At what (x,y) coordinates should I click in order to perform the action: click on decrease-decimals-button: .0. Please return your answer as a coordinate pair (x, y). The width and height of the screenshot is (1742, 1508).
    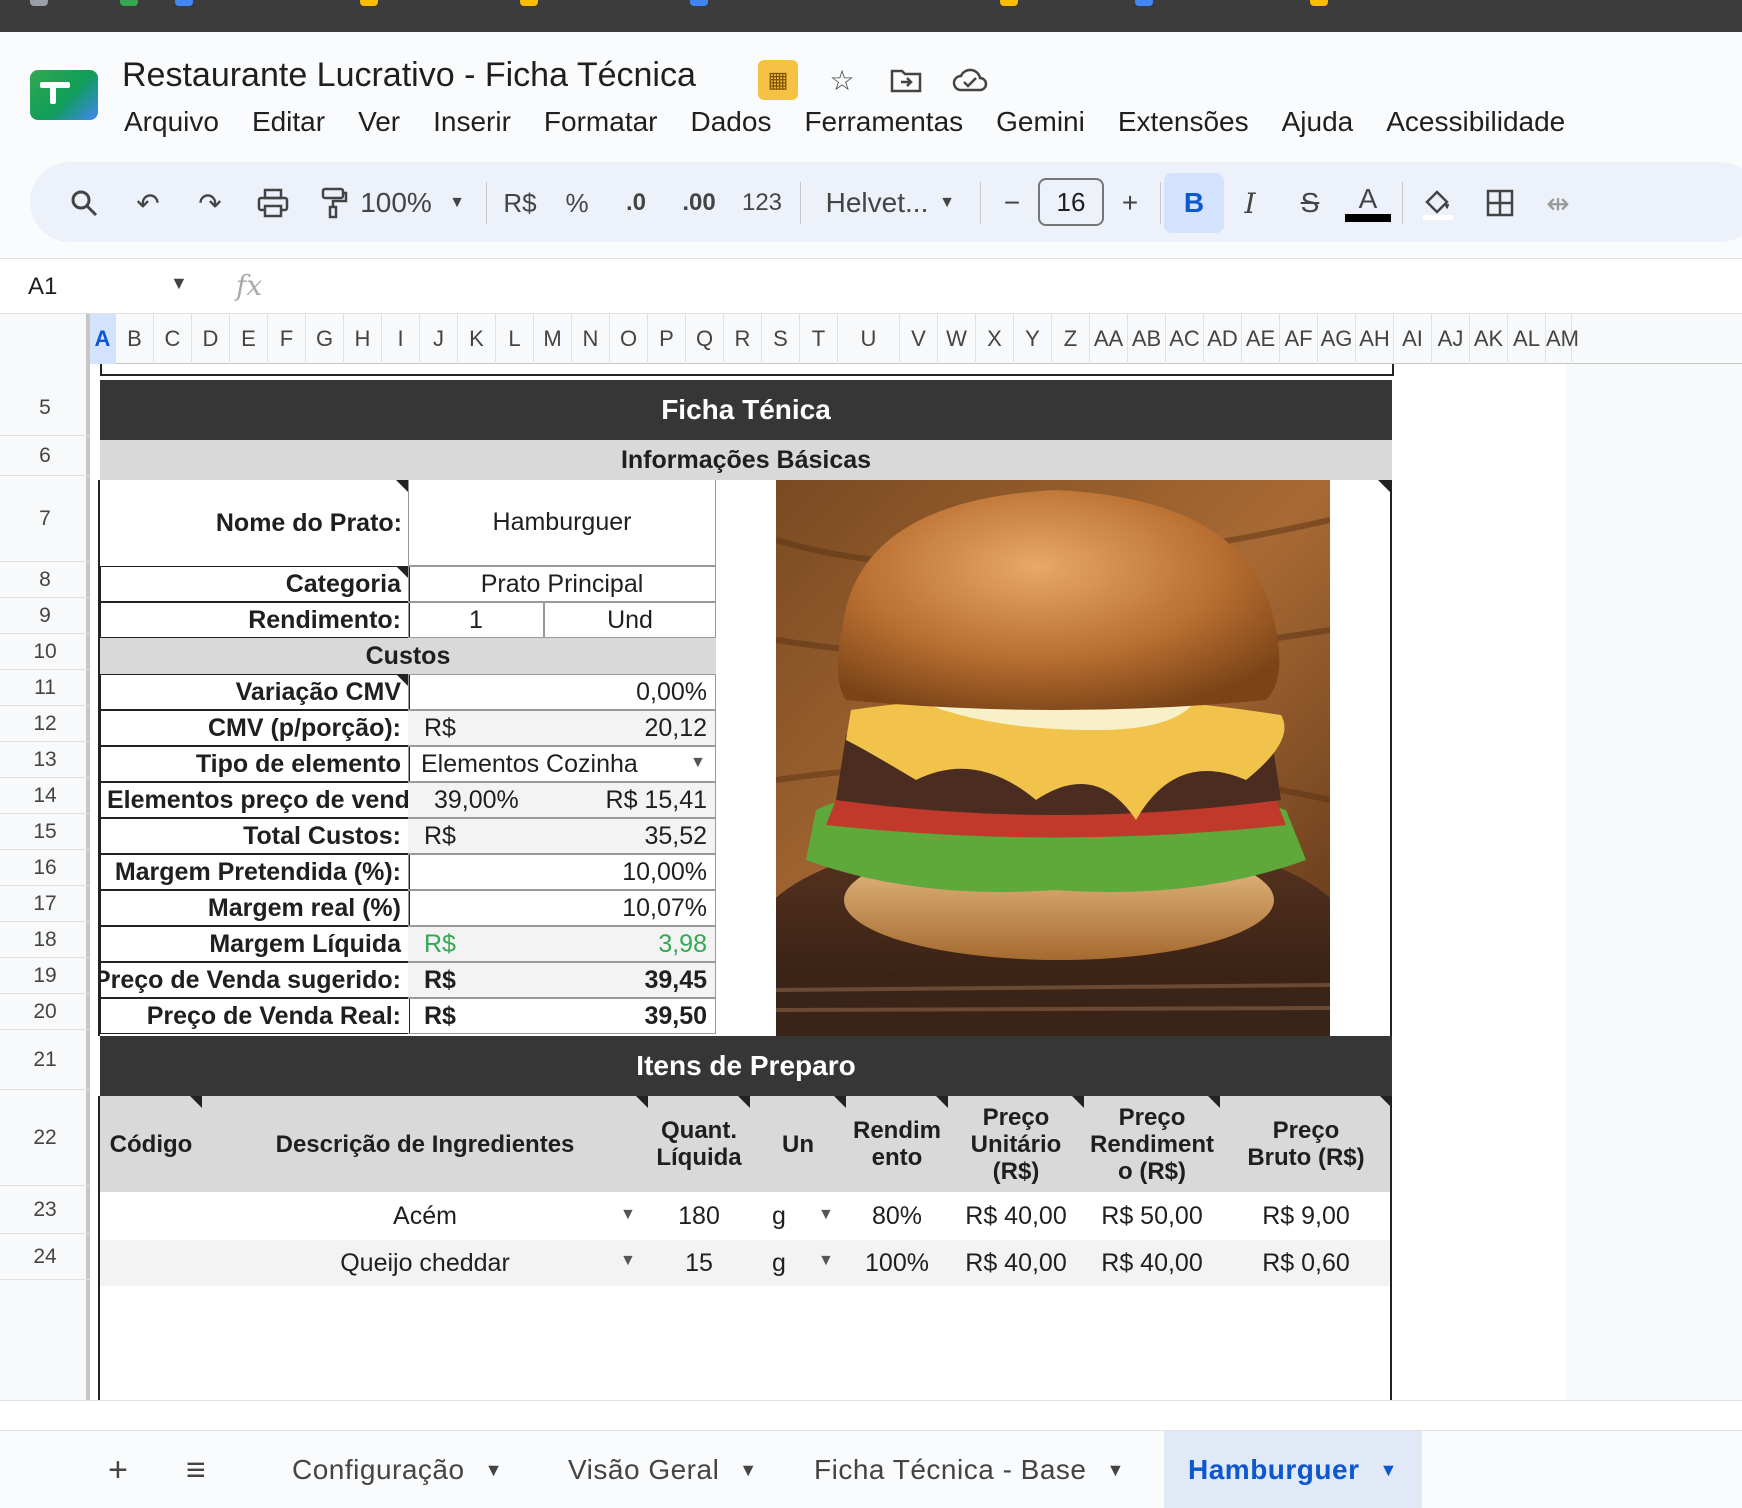
    Looking at the image, I should click on (636, 203).